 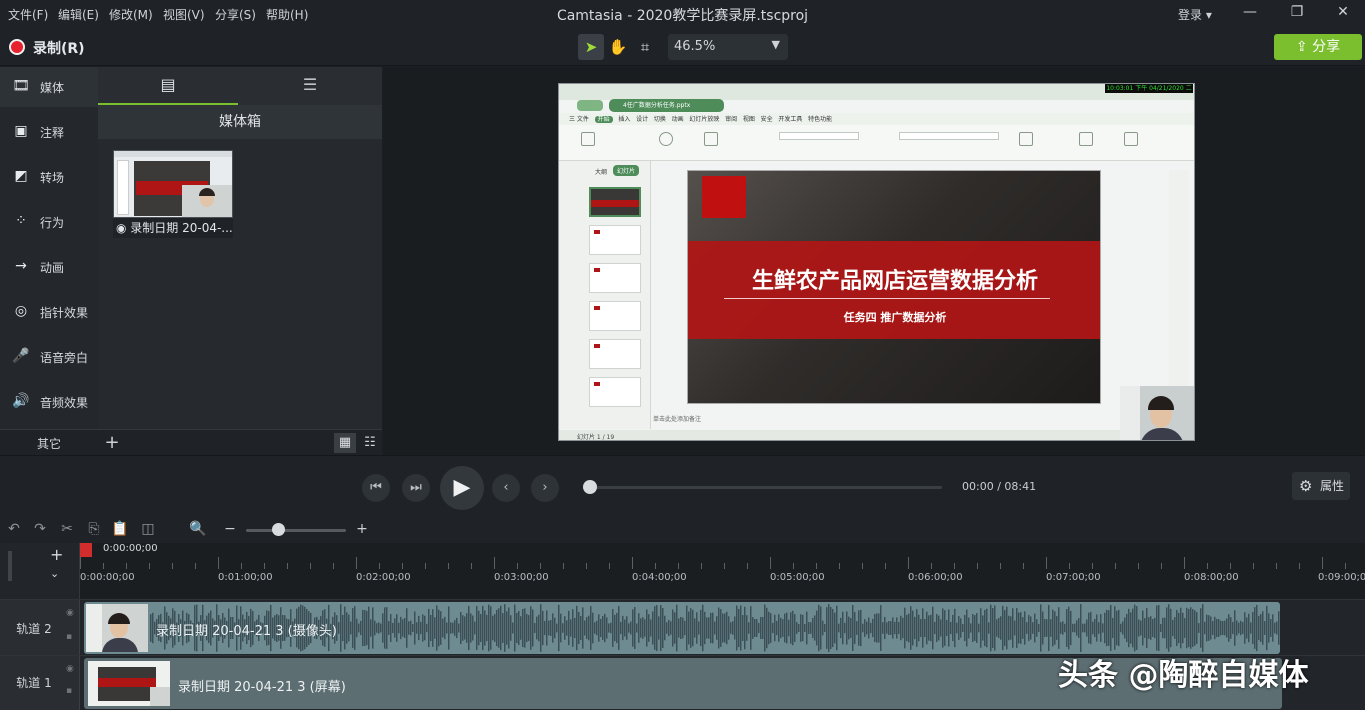 I want to click on timeline-toolbar: ↶ ↷ ✂ ⎘ 📋 ◫ 🔍 − +, so click(x=682, y=530).